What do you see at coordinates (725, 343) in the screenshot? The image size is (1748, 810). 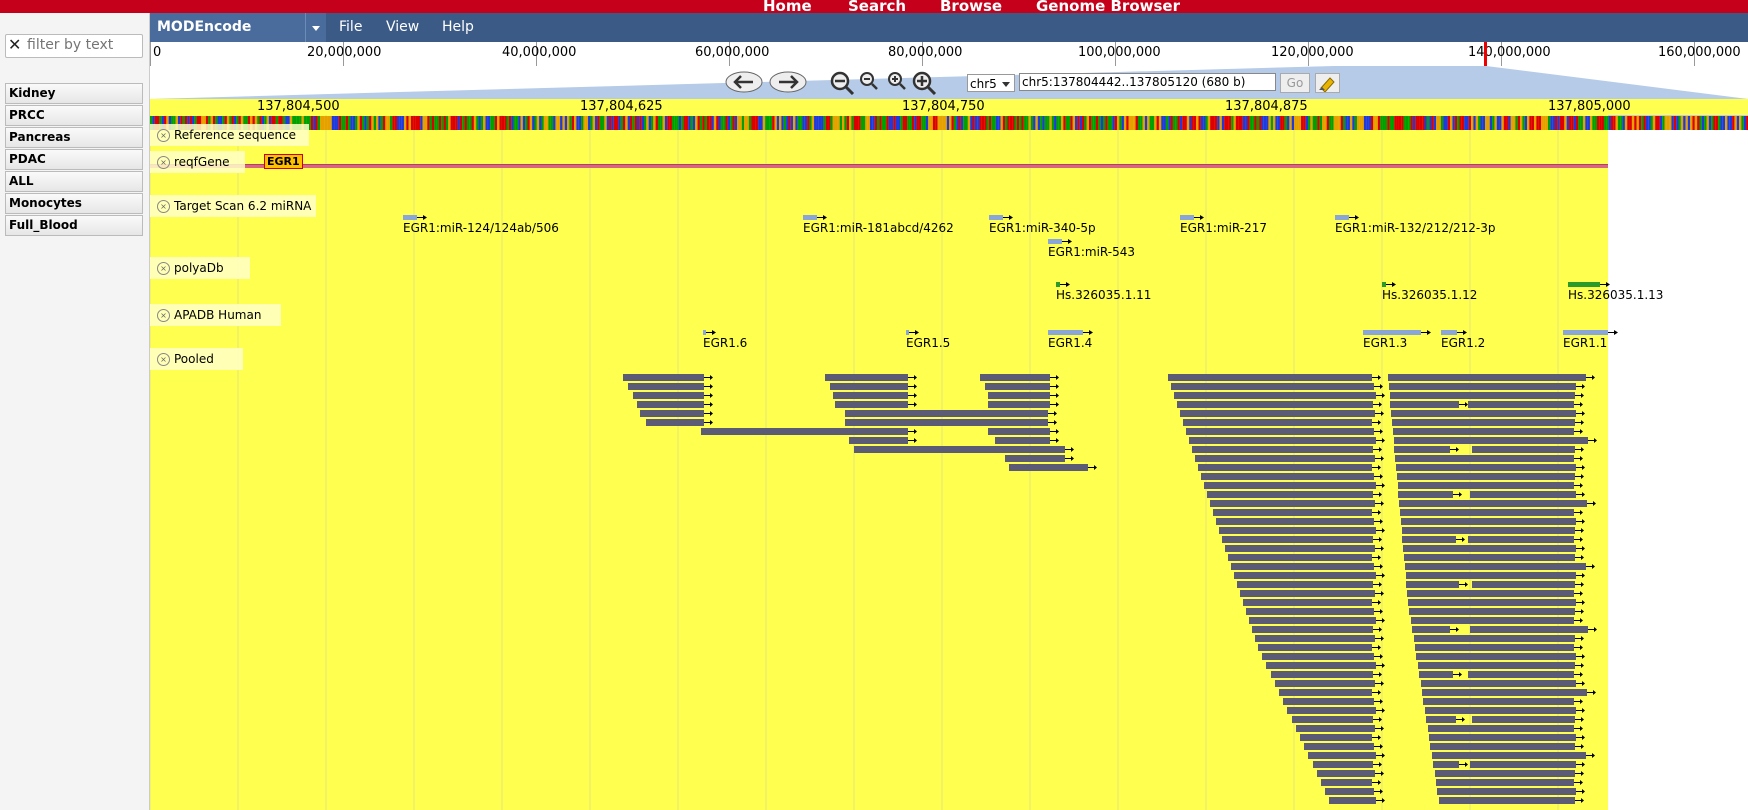 I see `apadb-feature-label: EGR1.6` at bounding box center [725, 343].